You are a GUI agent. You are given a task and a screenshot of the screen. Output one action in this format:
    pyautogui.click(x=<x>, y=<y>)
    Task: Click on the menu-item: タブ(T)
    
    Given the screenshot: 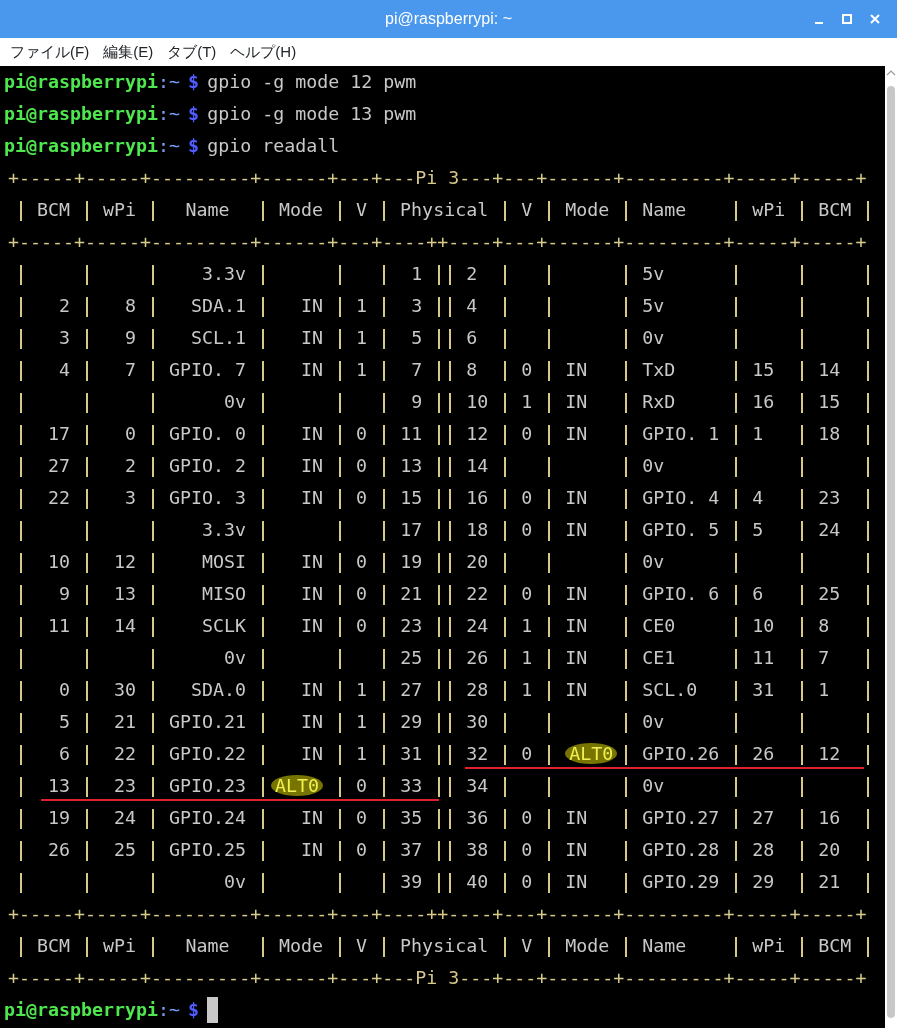 What is the action you would take?
    pyautogui.click(x=192, y=52)
    